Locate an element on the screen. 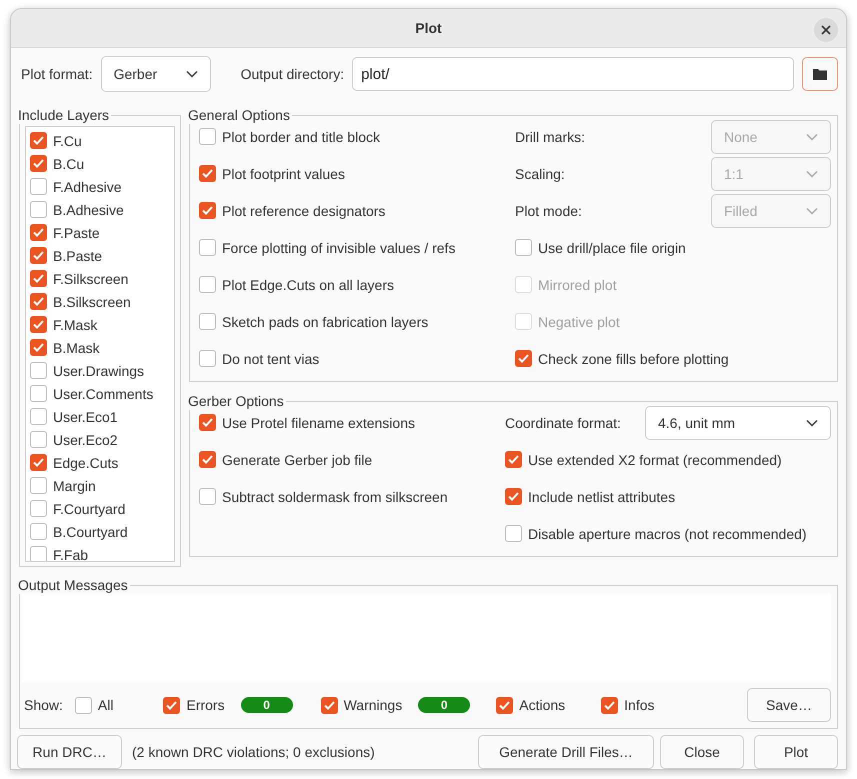 The width and height of the screenshot is (857, 779). checkbox-label: Check zone fills before plotting is located at coordinates (633, 358).